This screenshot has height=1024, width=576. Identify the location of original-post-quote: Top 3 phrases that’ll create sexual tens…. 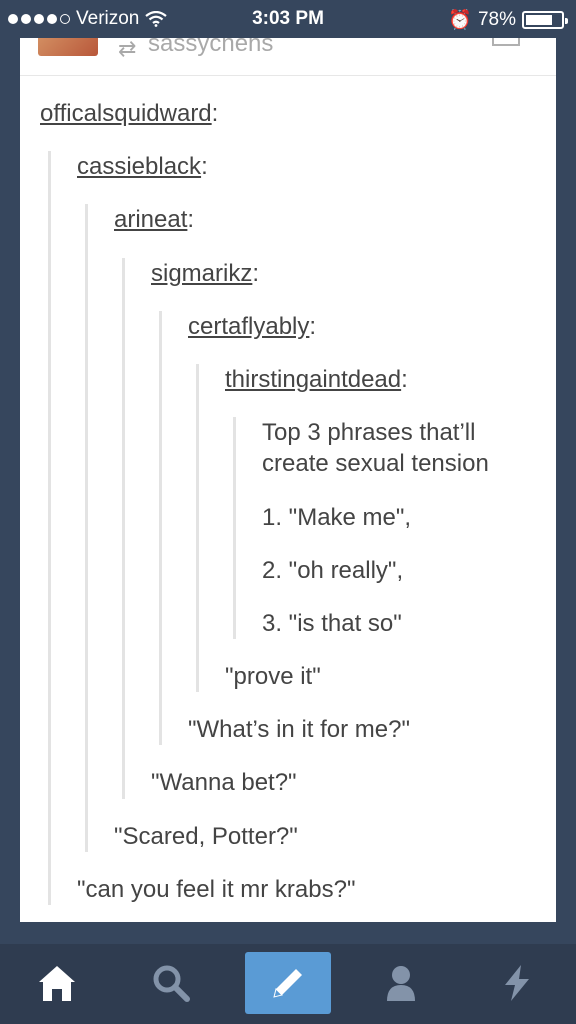
(386, 528).